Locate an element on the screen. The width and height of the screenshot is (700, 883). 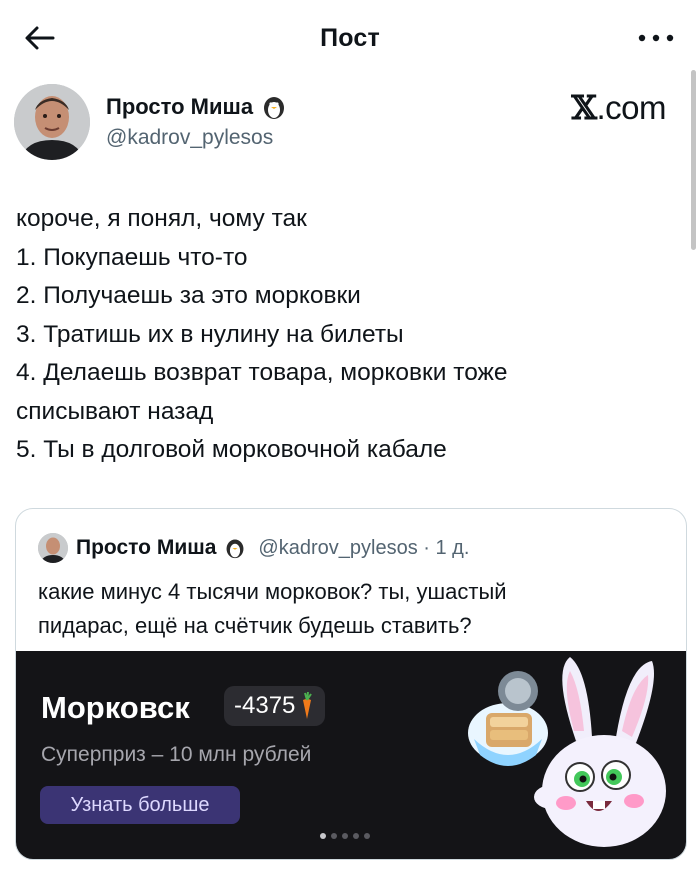
balance-badge: -4375 is located at coordinates (275, 706).